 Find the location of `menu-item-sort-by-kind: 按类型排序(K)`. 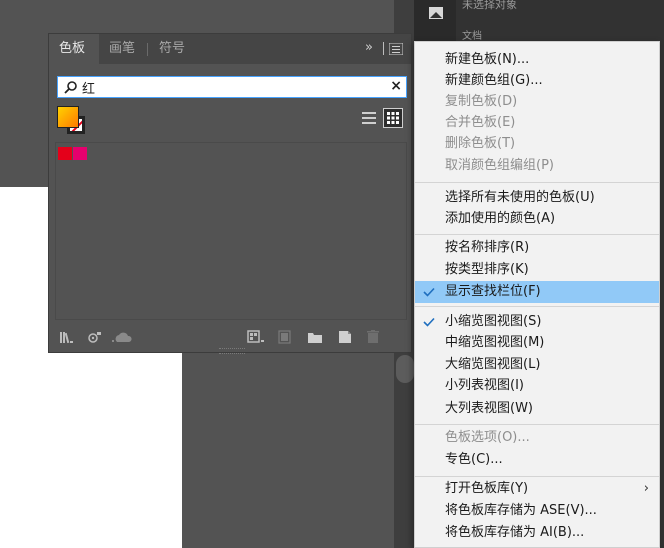

menu-item-sort-by-kind: 按类型排序(K) is located at coordinates (537, 270).